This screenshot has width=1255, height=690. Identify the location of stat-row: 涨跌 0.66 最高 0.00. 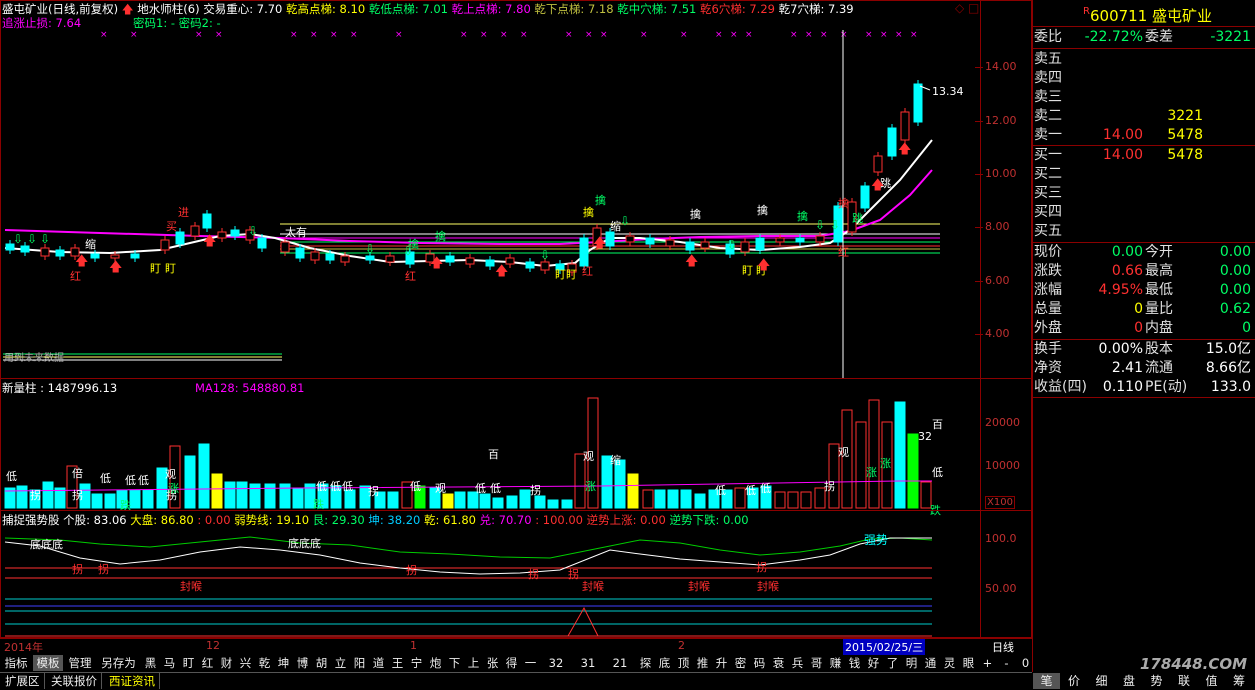
(1142, 271).